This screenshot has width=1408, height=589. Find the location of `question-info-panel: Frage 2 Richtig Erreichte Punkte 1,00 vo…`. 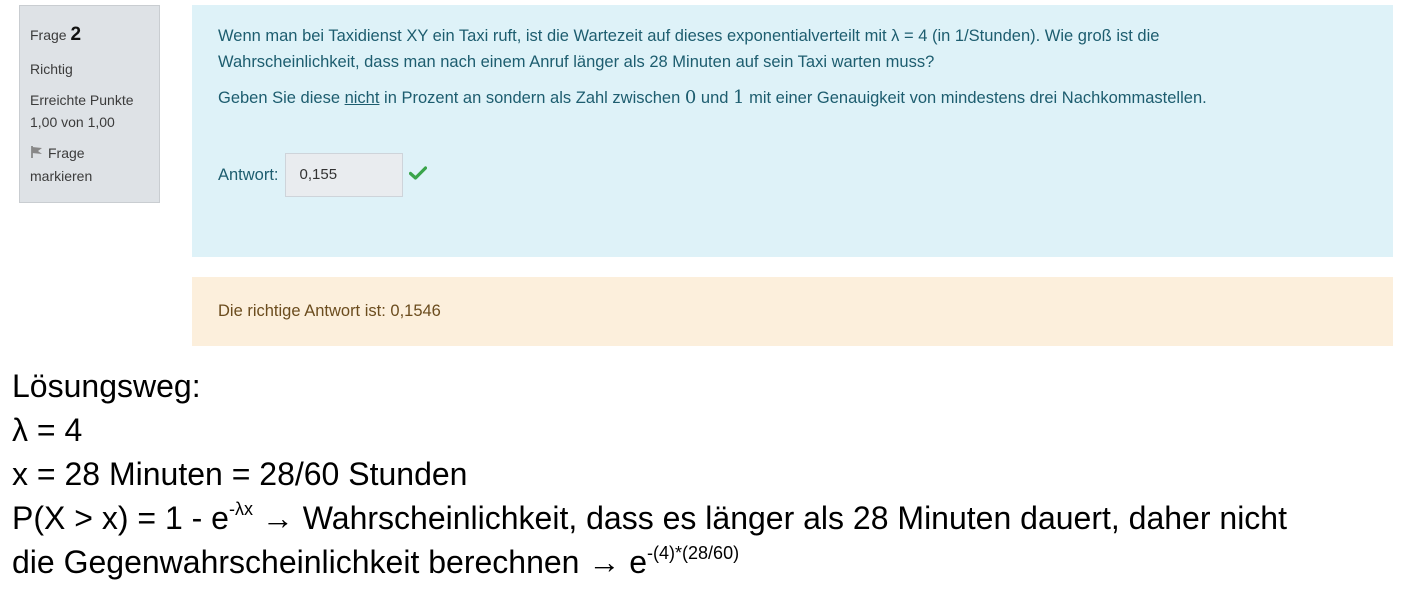

question-info-panel: Frage 2 Richtig Erreichte Punkte 1,00 vo… is located at coordinates (89, 104).